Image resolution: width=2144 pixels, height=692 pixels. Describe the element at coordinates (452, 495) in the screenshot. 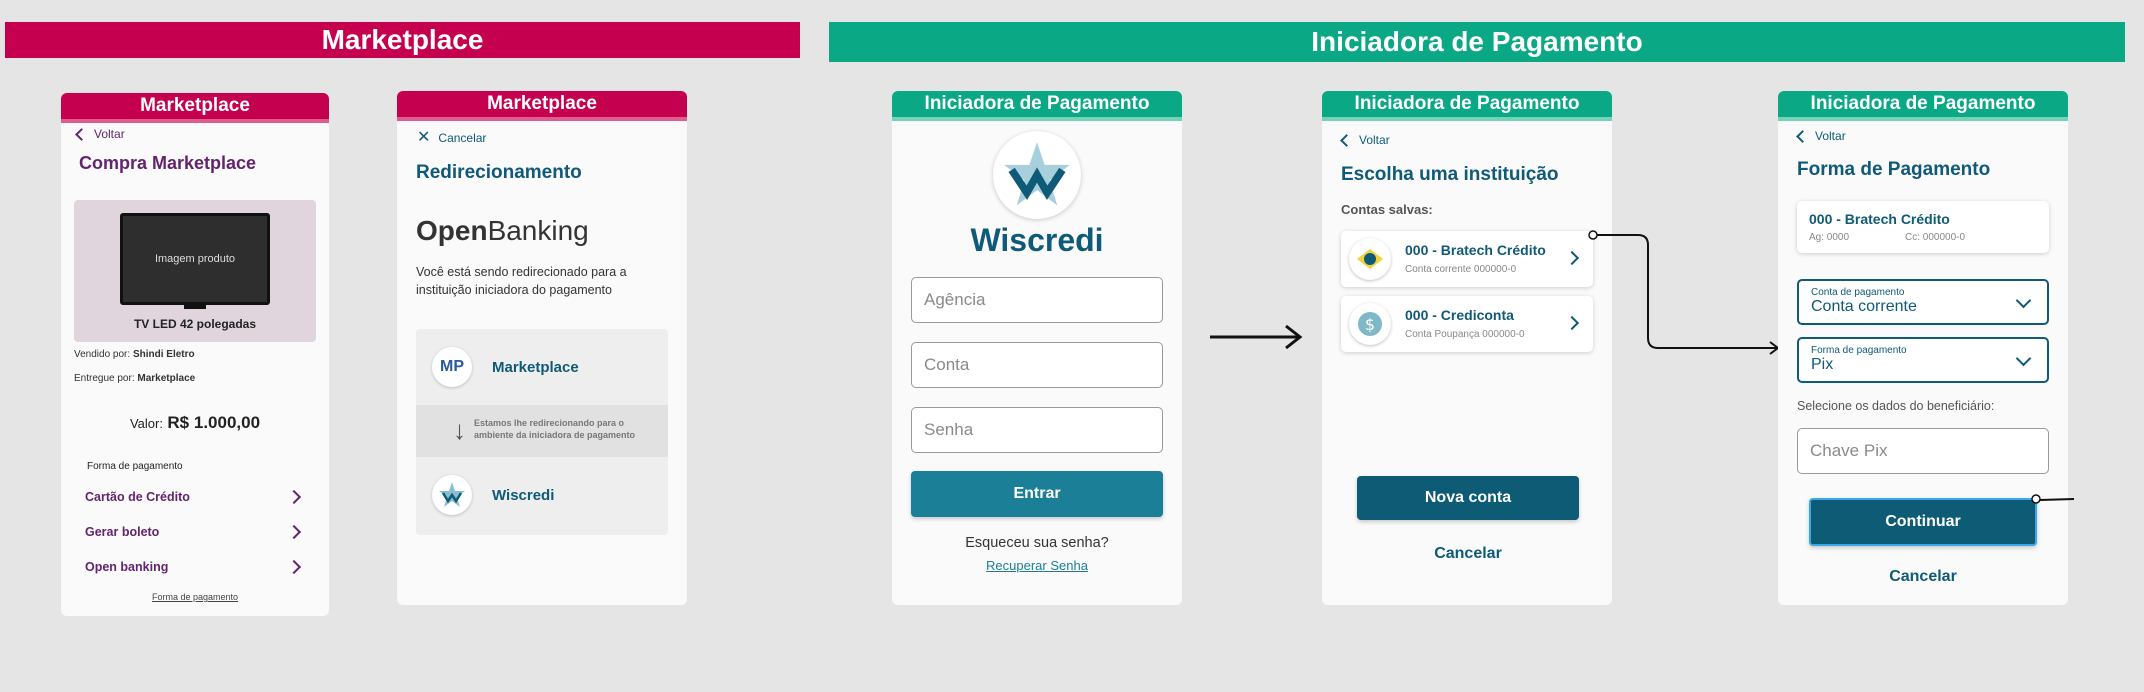

I see `wiscredi-logo-small` at that location.